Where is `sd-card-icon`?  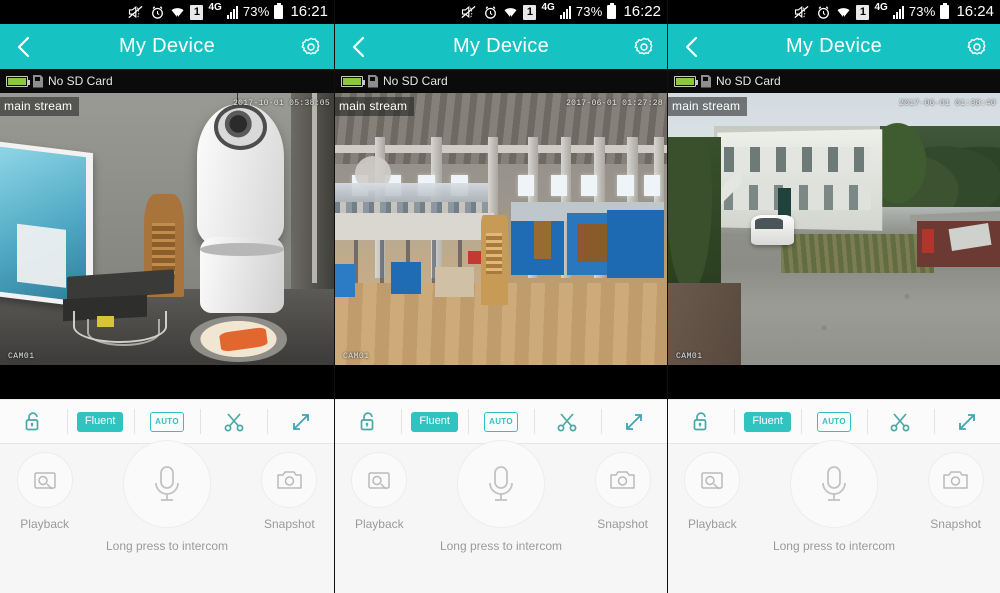 sd-card-icon is located at coordinates (38, 81).